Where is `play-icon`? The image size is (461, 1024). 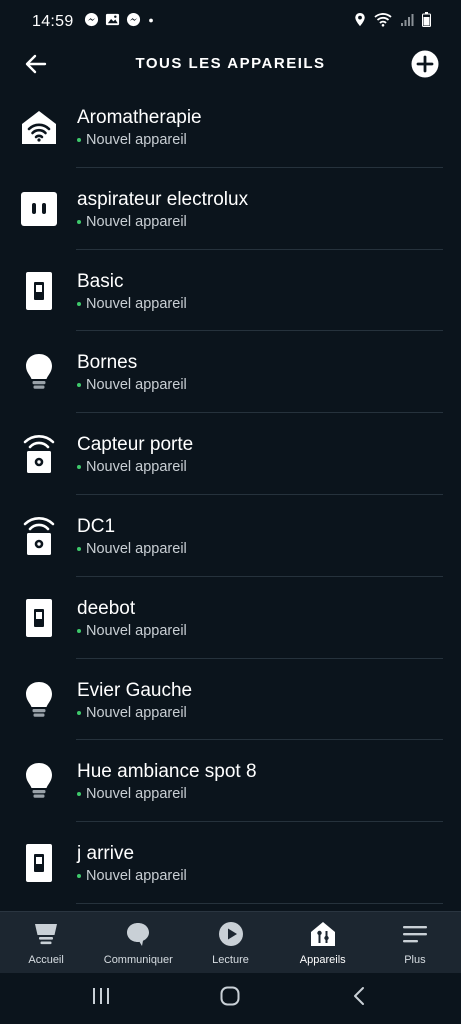
play-icon is located at coordinates (230, 934).